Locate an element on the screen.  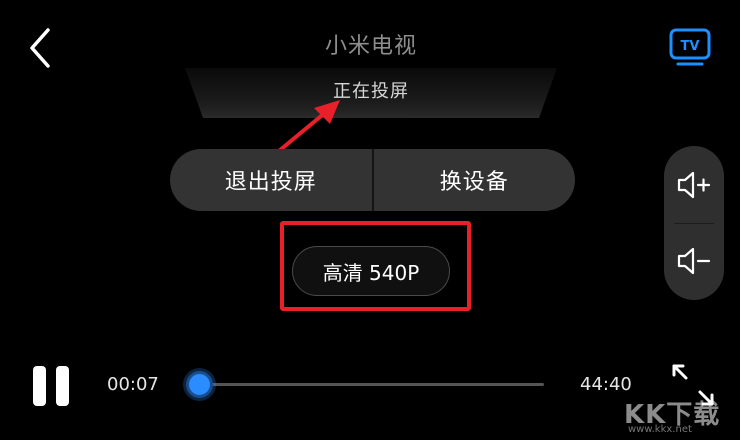
back-button is located at coordinates (40, 48).